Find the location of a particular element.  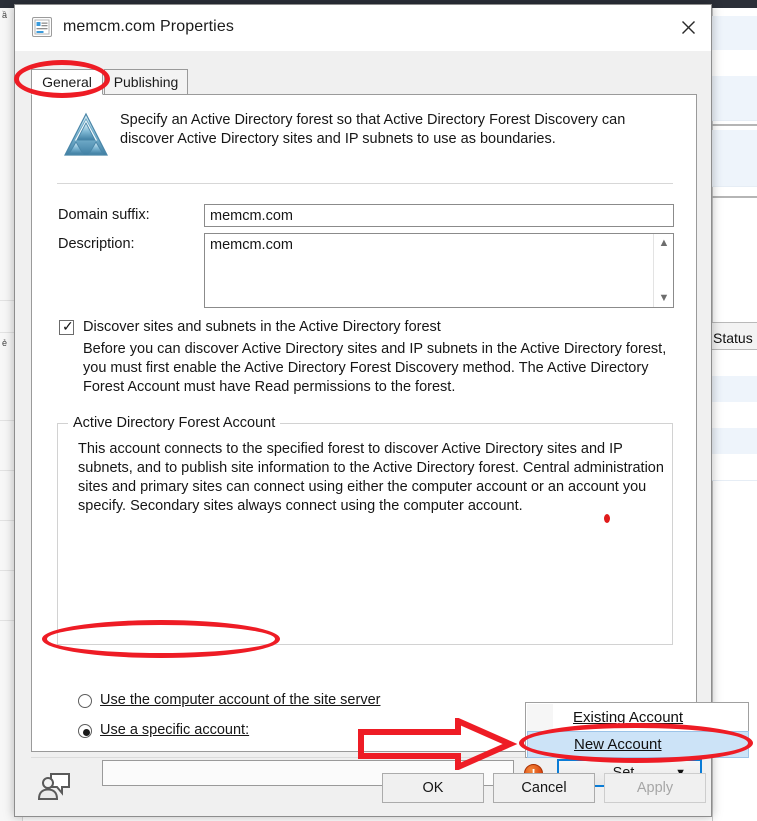

description-label: Description: is located at coordinates (96, 244).